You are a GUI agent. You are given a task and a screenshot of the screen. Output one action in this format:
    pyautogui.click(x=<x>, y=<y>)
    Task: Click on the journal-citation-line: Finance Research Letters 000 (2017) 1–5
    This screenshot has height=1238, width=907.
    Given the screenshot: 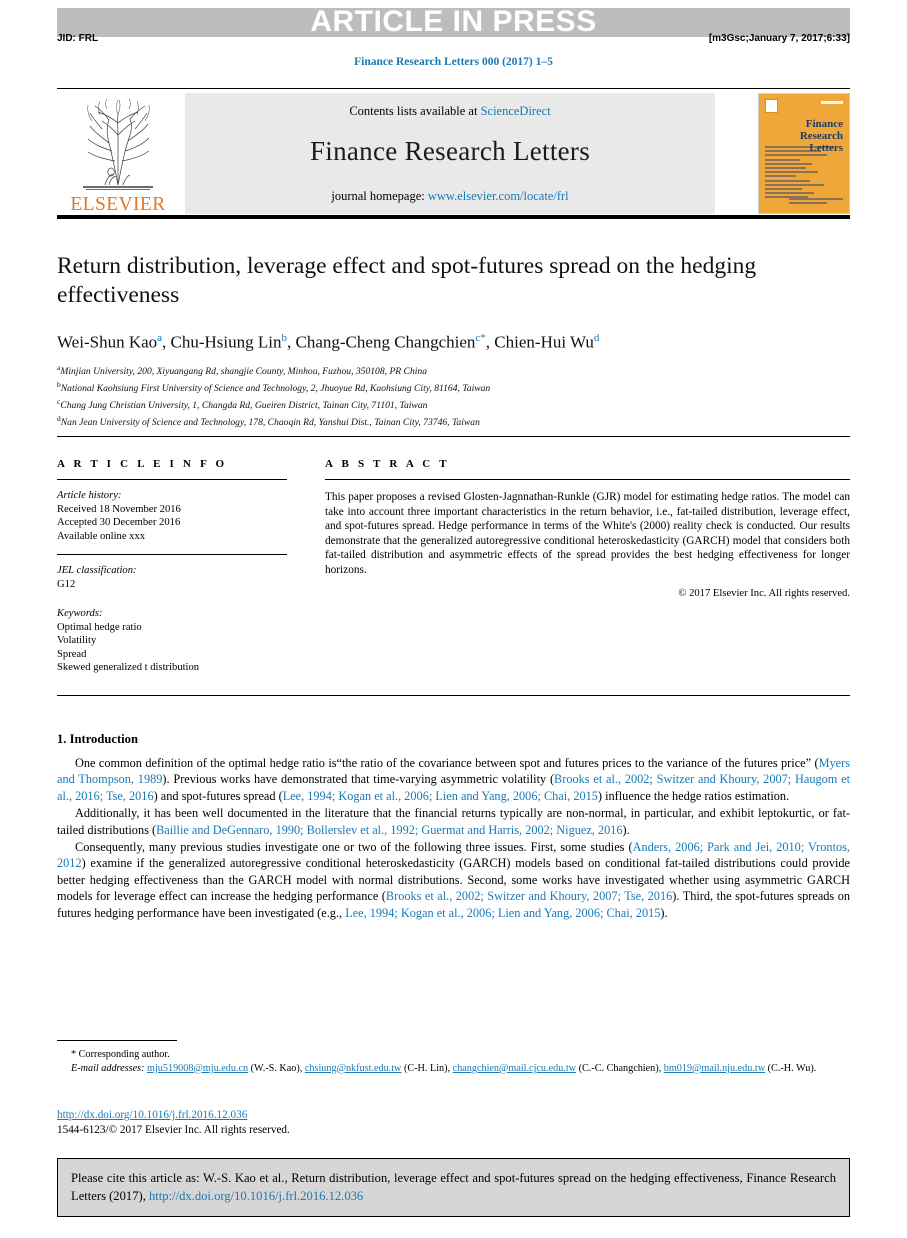 What is the action you would take?
    pyautogui.click(x=453, y=62)
    